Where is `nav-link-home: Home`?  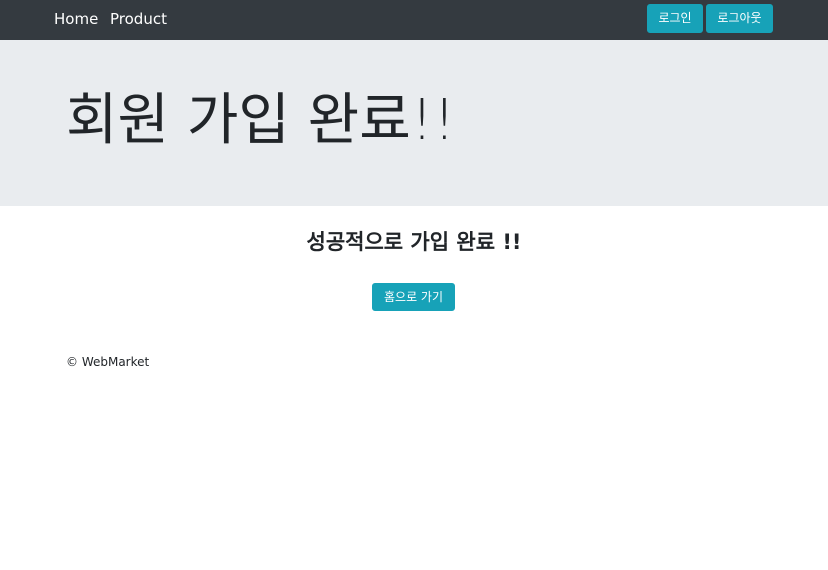
nav-link-home: Home is located at coordinates (76, 19).